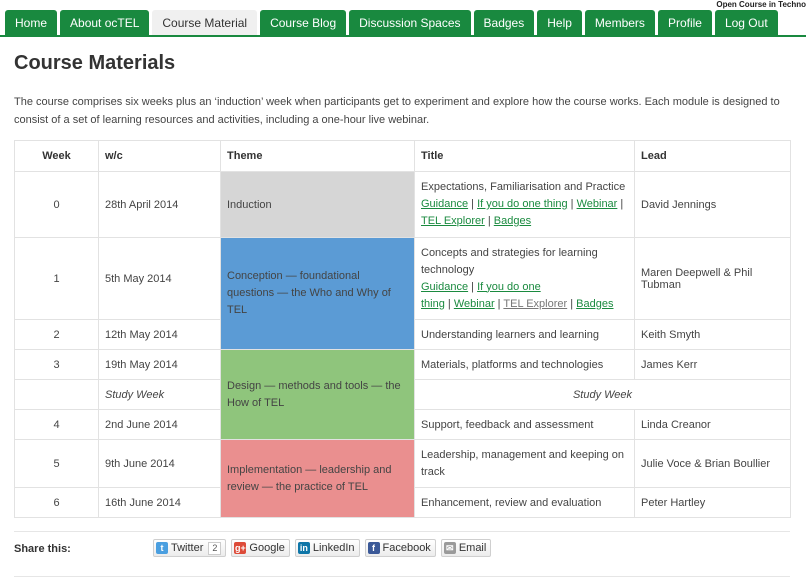  What do you see at coordinates (159, 424) in the screenshot?
I see `wc-cell: 2nd June 2014` at bounding box center [159, 424].